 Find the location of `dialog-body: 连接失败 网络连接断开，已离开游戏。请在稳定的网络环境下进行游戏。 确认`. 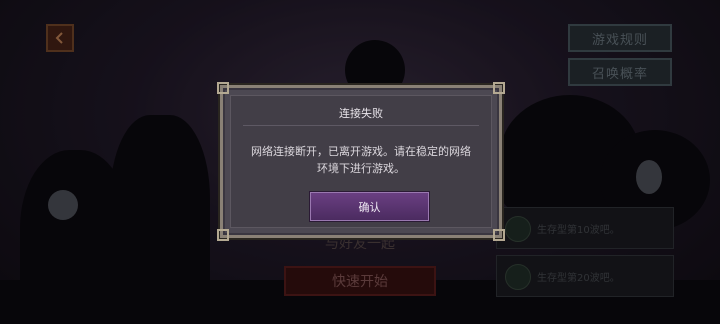

dialog-body: 连接失败 网络连接断开，已离开游戏。请在稳定的网络环境下进行游戏。 确认 is located at coordinates (361, 161).